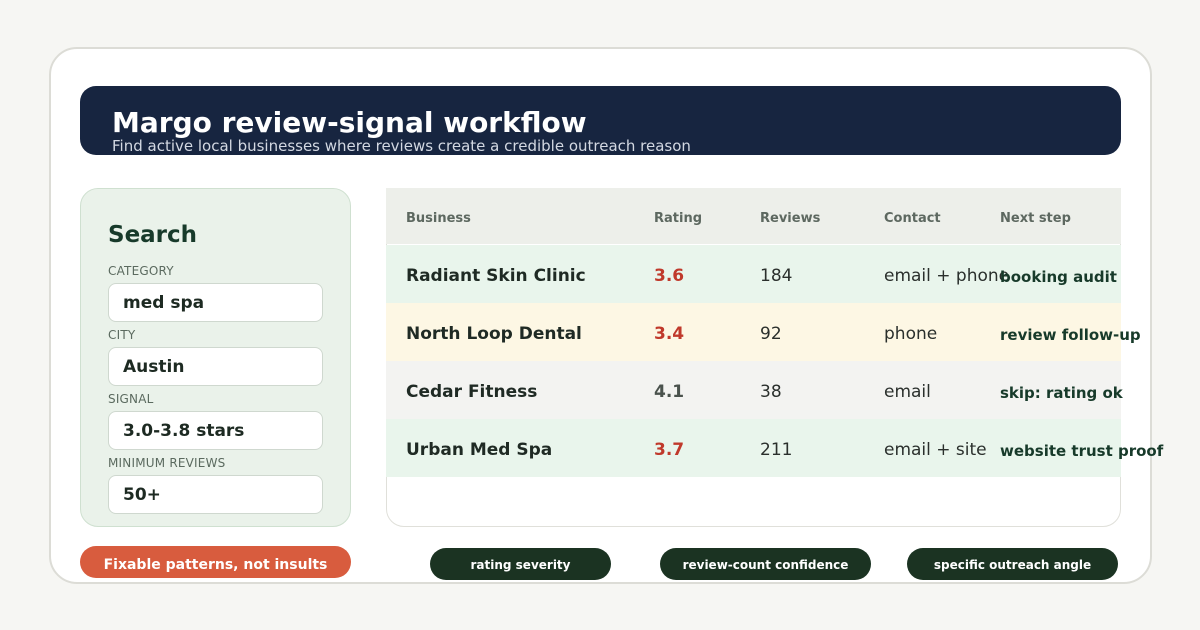 The width and height of the screenshot is (1200, 630). I want to click on review-count: 211, so click(776, 450).